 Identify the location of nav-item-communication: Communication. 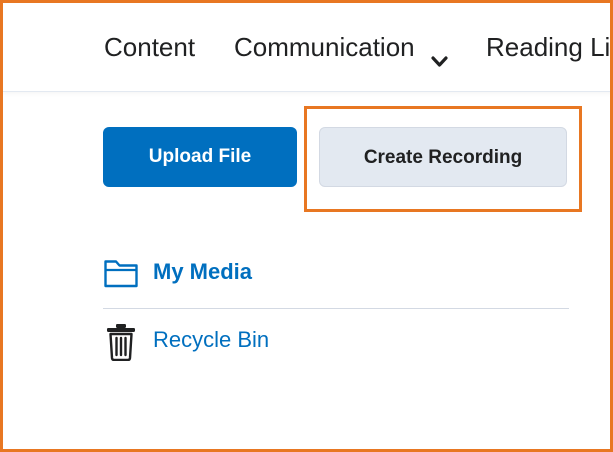
(341, 48).